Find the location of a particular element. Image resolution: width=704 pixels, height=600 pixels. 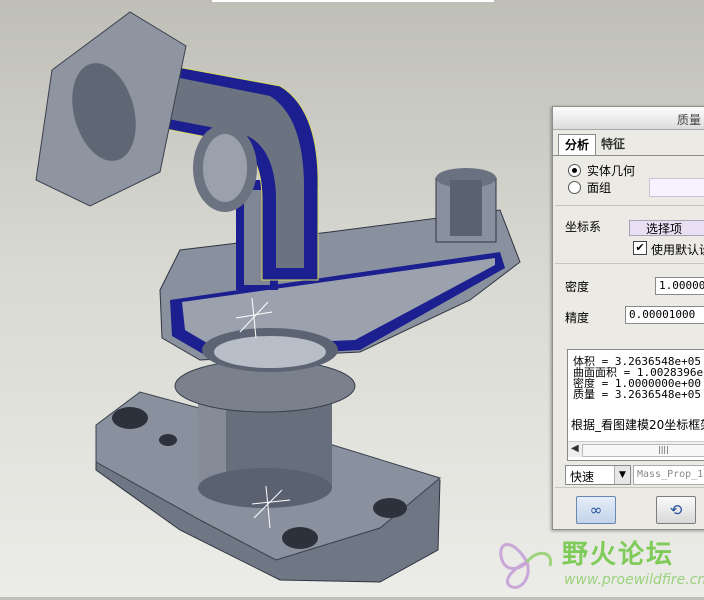

scroll-thumb: |||| is located at coordinates (643, 450).